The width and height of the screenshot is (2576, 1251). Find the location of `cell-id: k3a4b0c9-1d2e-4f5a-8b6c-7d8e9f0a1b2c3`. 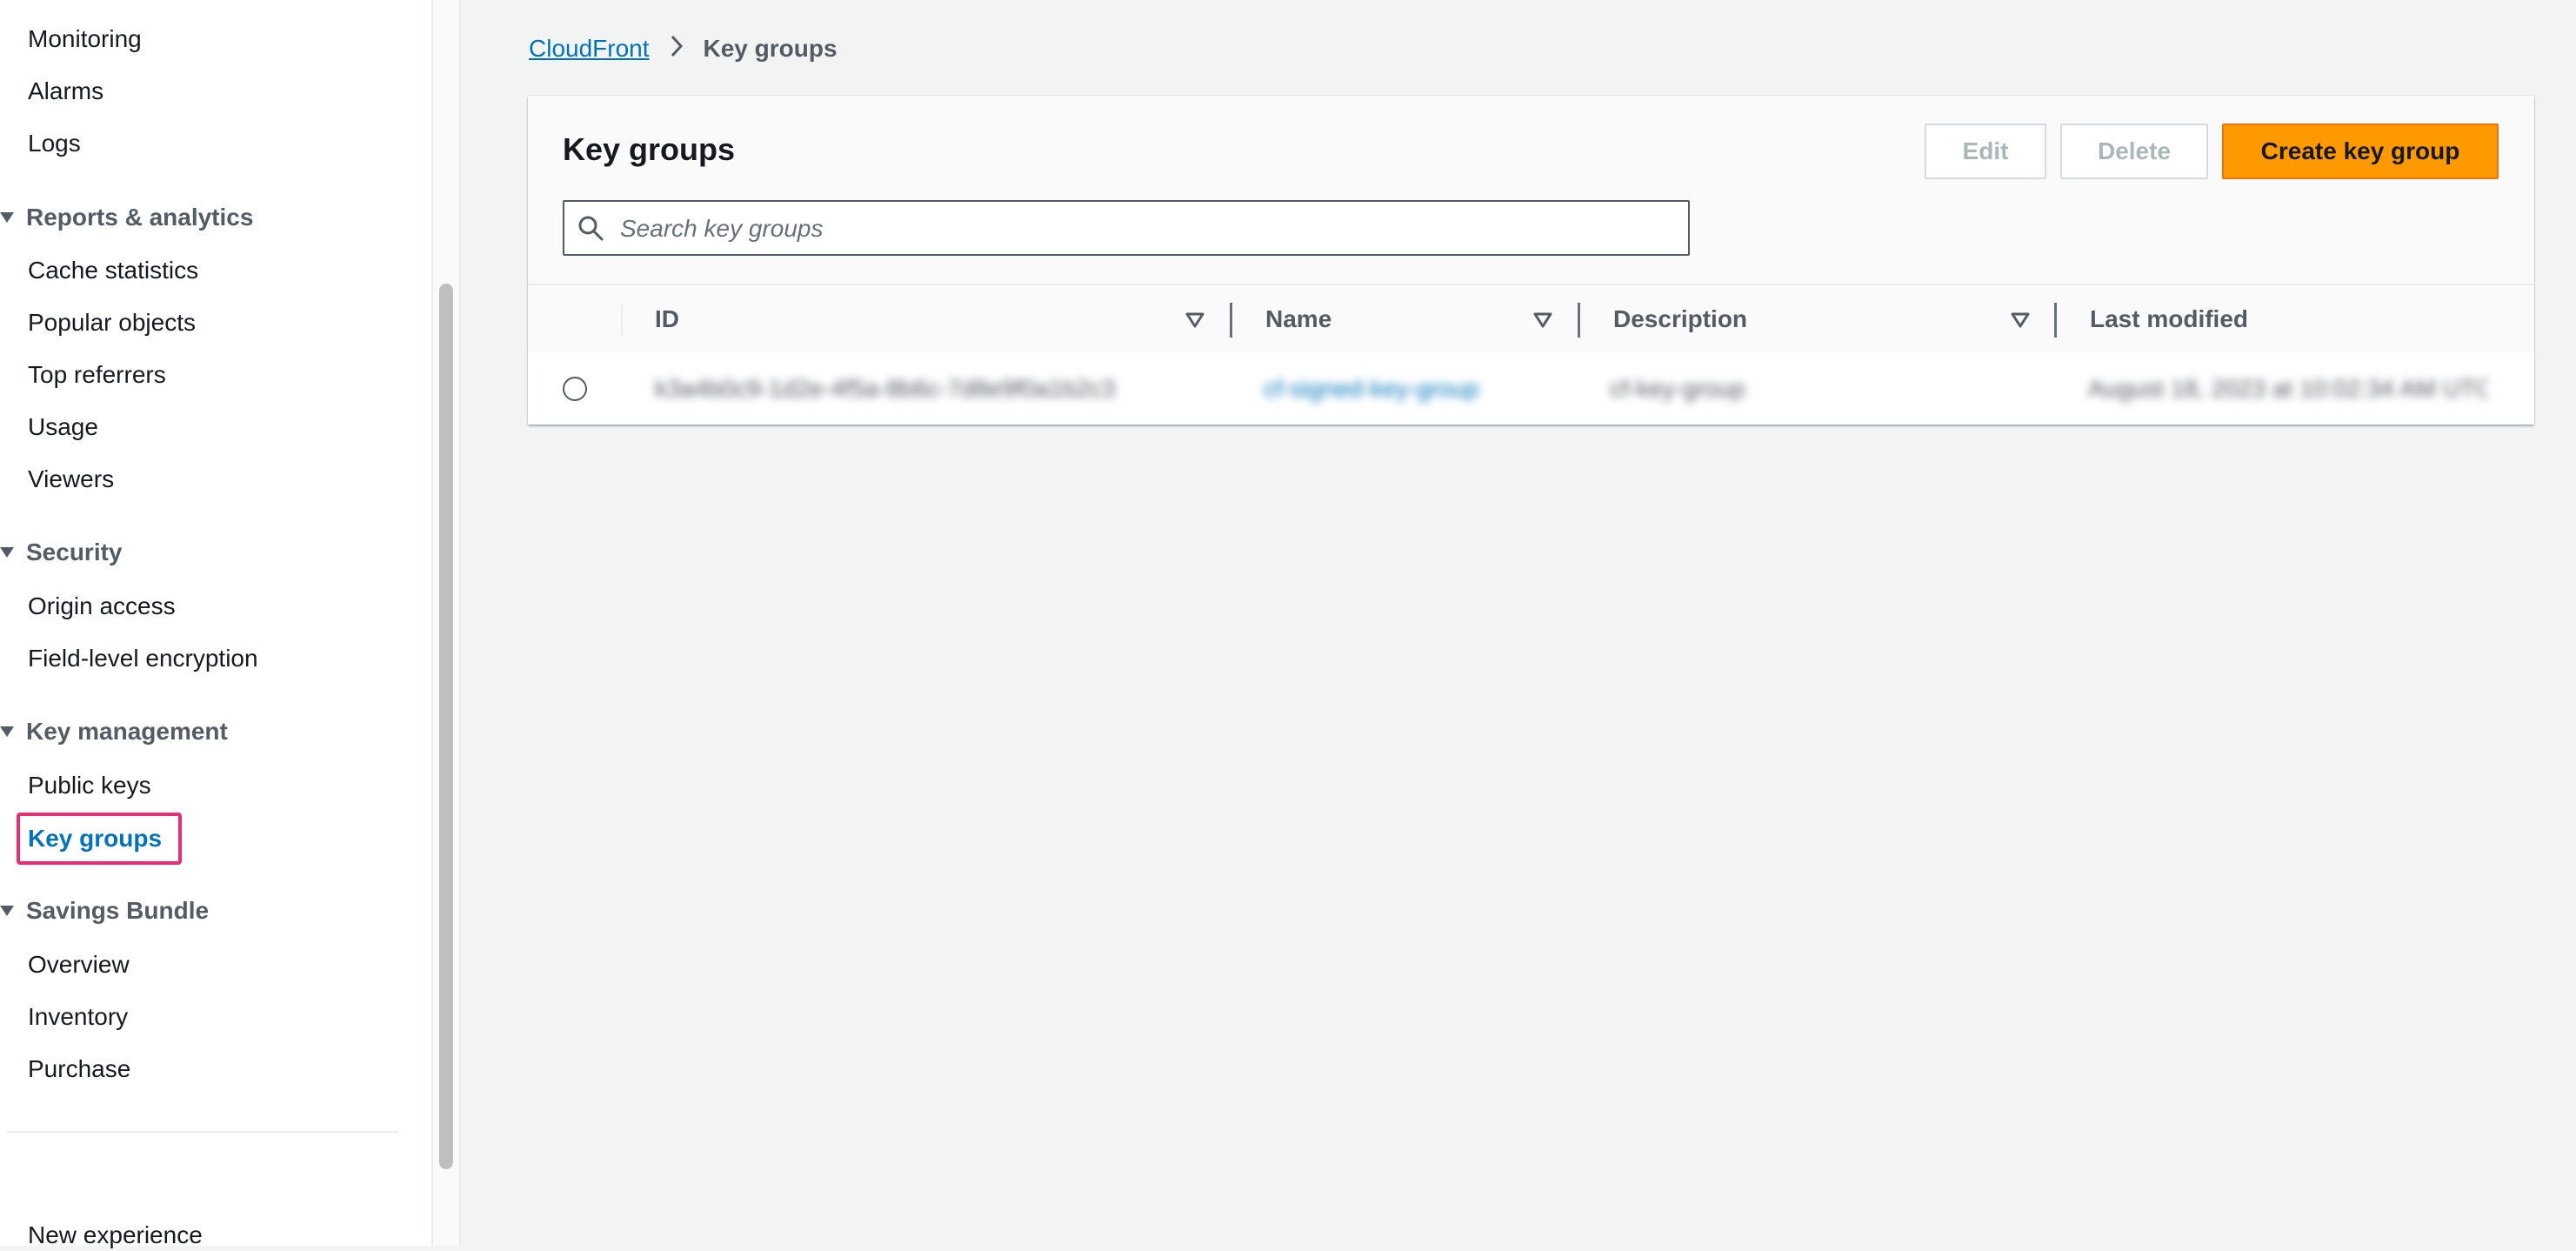

cell-id: k3a4b0c9-1d2e-4f5a-8b6c-7d8e9f0a1b2c3 is located at coordinates (885, 388).